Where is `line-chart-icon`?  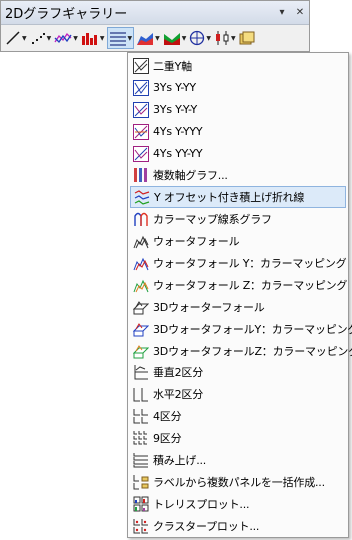
line-chart-icon is located at coordinates (13, 38).